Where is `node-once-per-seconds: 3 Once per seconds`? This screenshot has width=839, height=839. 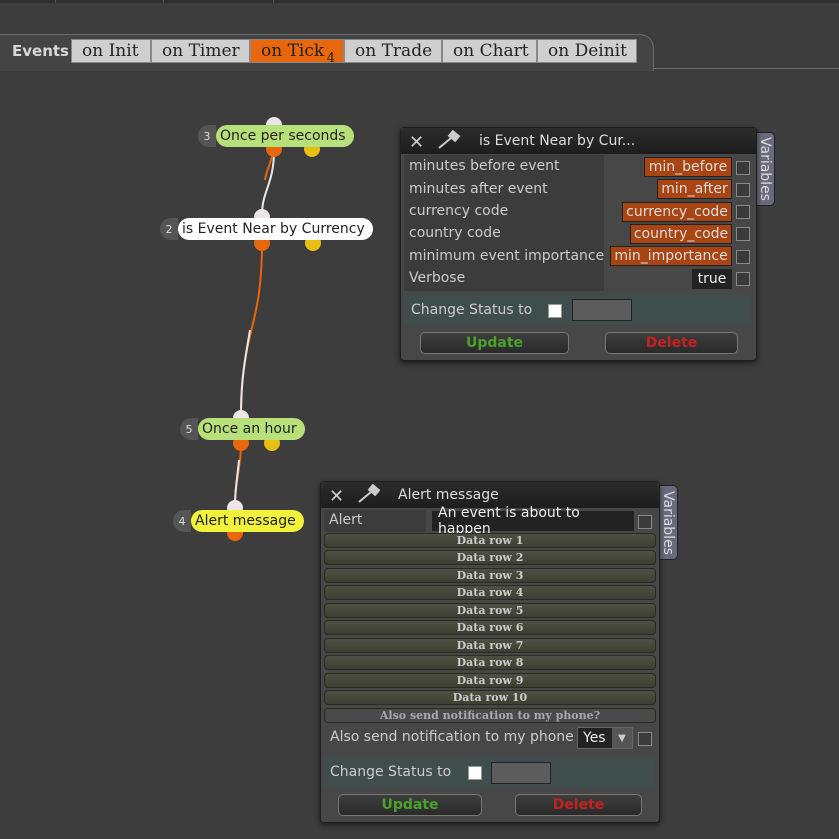
node-once-per-seconds: 3 Once per seconds is located at coordinates (276, 136).